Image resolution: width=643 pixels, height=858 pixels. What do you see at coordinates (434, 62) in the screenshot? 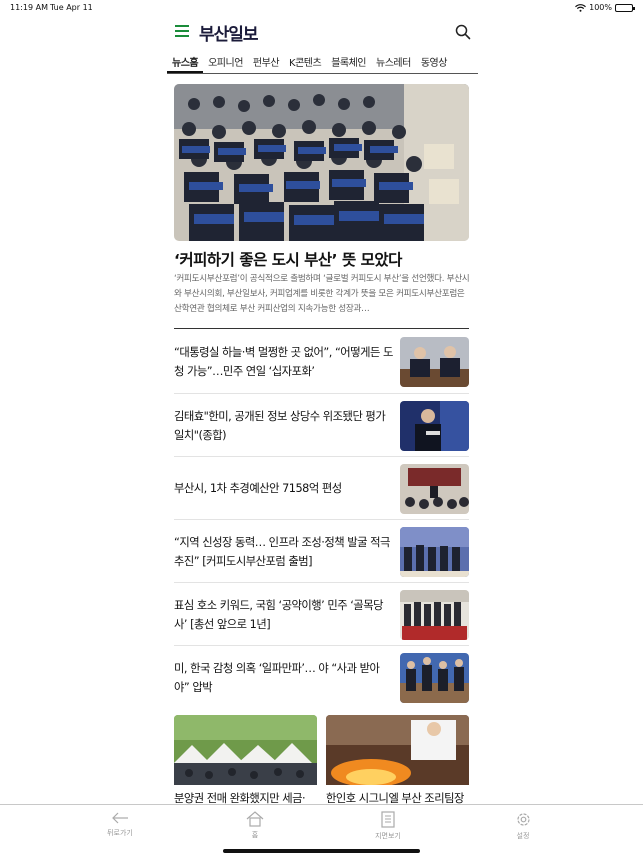
I see `tab-video: 동영상` at bounding box center [434, 62].